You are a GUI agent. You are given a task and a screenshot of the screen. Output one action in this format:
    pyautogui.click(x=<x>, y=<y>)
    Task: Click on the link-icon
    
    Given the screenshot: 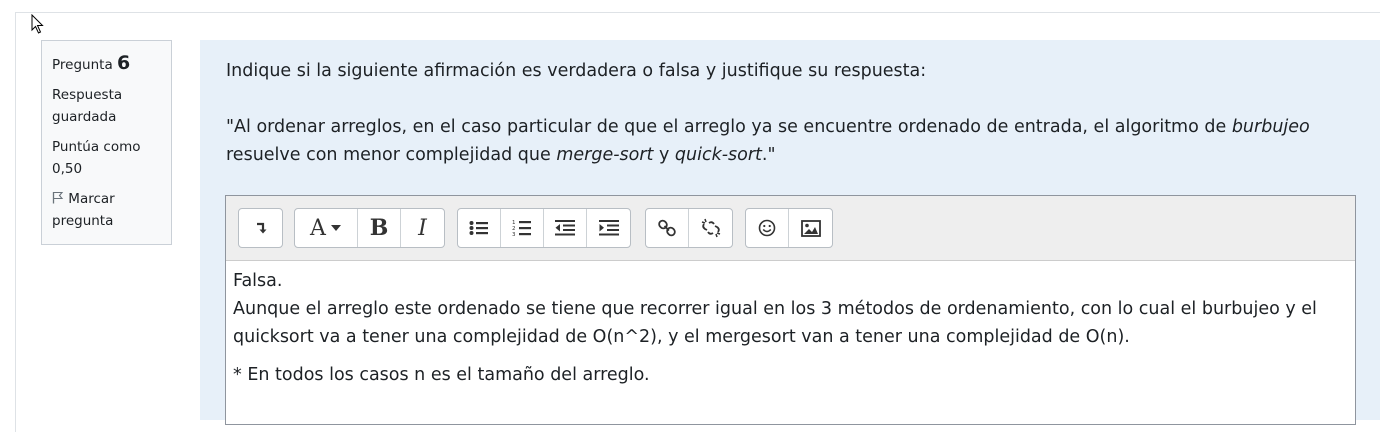 What is the action you would take?
    pyautogui.click(x=667, y=228)
    